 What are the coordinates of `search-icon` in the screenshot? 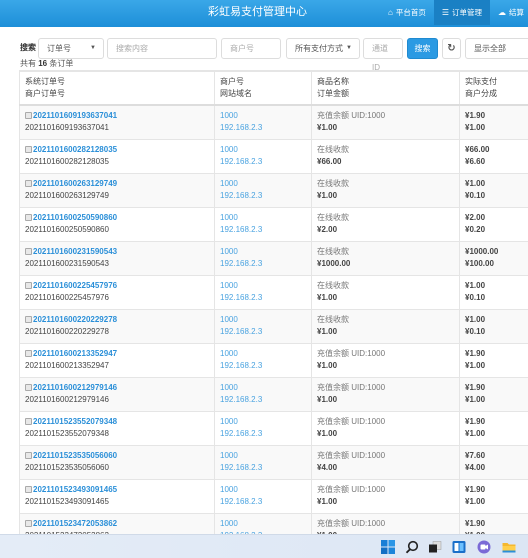 It's located at (412, 547).